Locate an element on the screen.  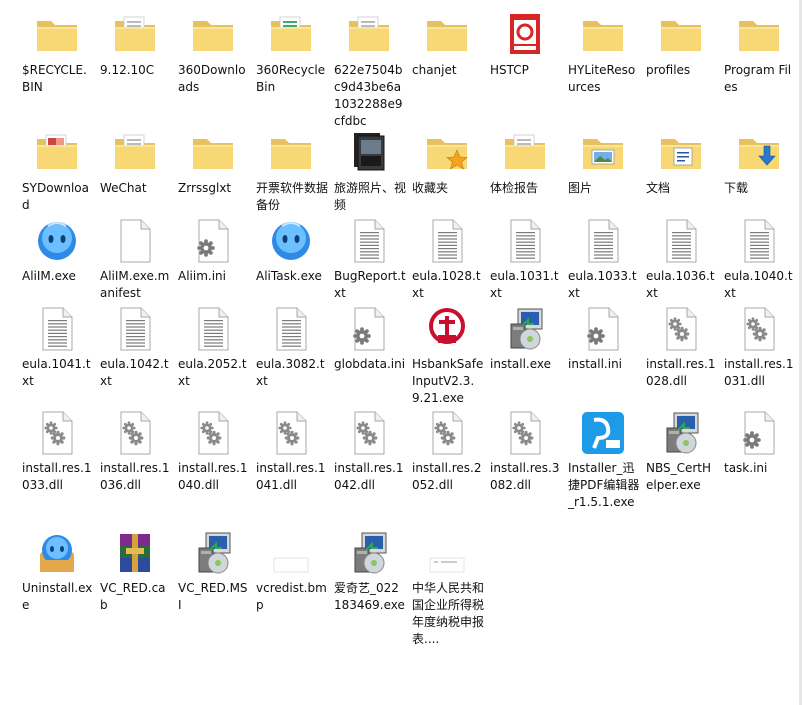
desktop-item-label: eula.1031.txt is located at coordinates (524, 284).